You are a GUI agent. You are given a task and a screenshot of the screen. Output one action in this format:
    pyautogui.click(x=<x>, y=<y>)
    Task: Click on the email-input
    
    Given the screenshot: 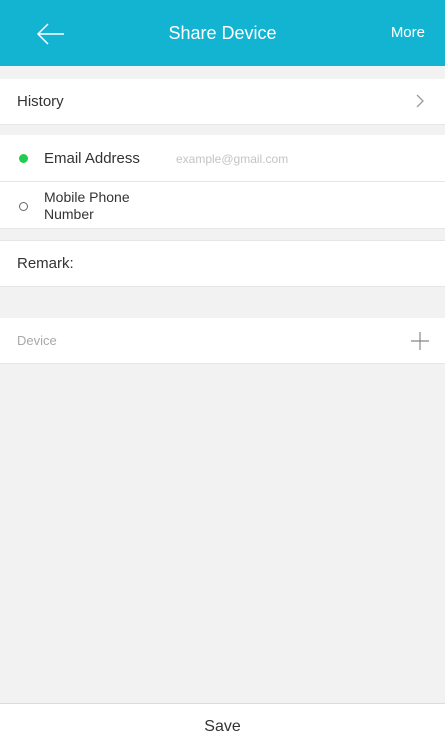 What is the action you would take?
    pyautogui.click(x=296, y=159)
    